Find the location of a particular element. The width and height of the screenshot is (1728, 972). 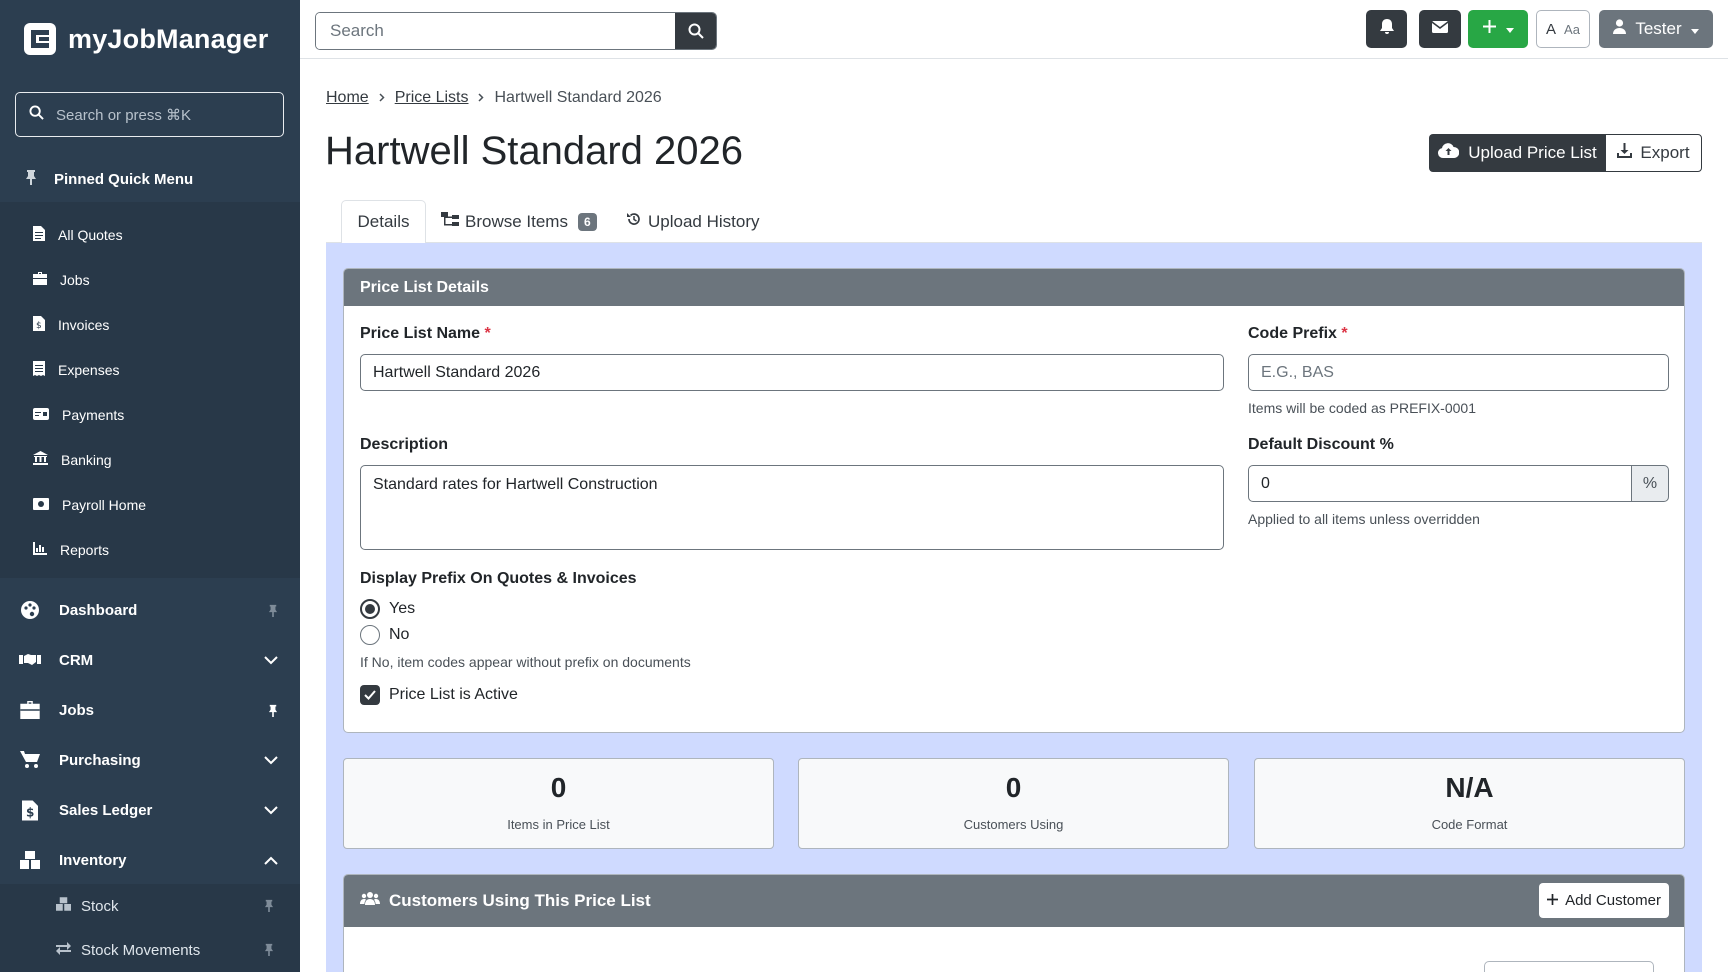

tab-label: Details is located at coordinates (383, 221).